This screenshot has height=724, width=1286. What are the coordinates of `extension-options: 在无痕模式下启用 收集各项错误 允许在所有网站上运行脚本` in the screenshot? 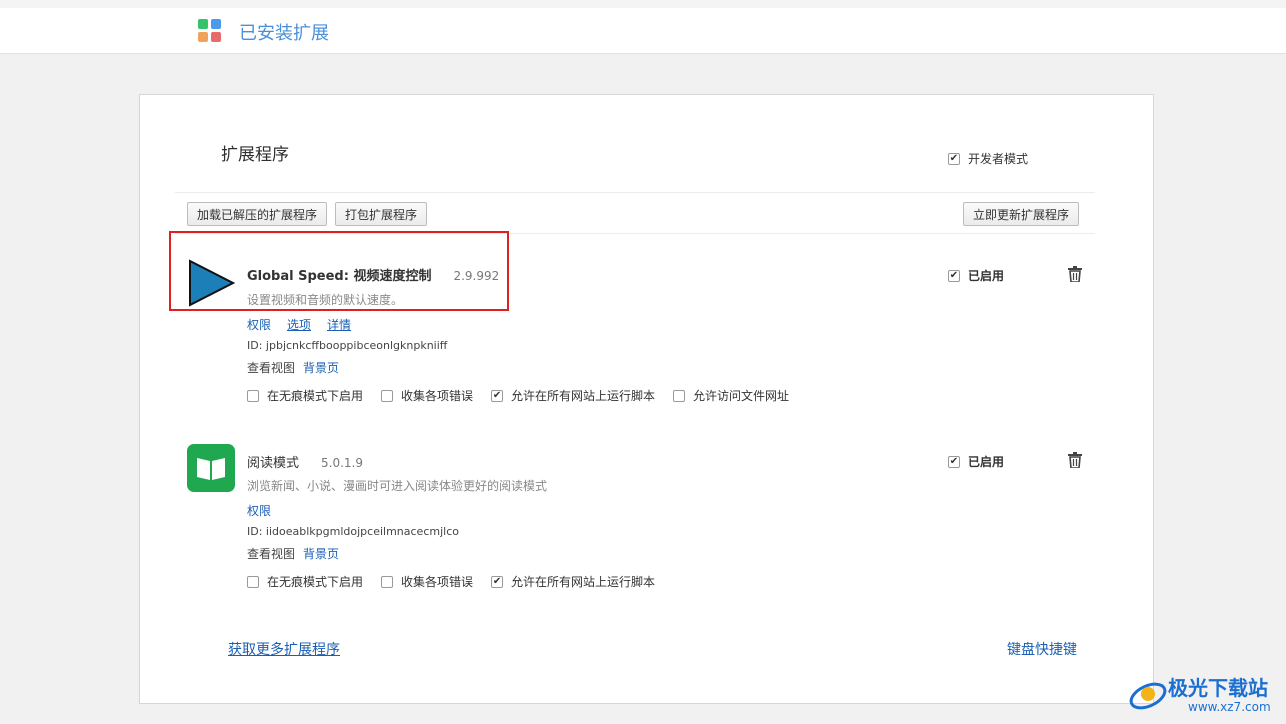 It's located at (460, 581).